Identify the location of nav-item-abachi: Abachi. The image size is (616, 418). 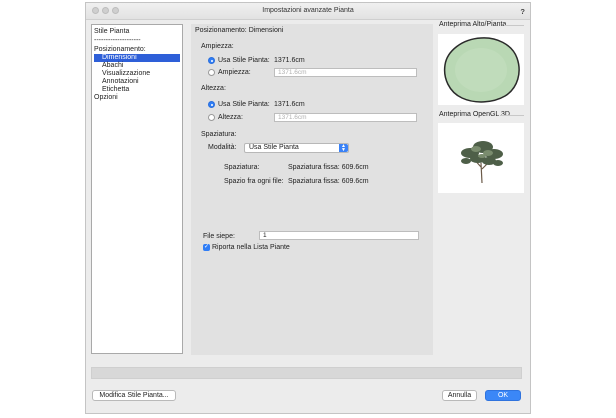
(112, 66).